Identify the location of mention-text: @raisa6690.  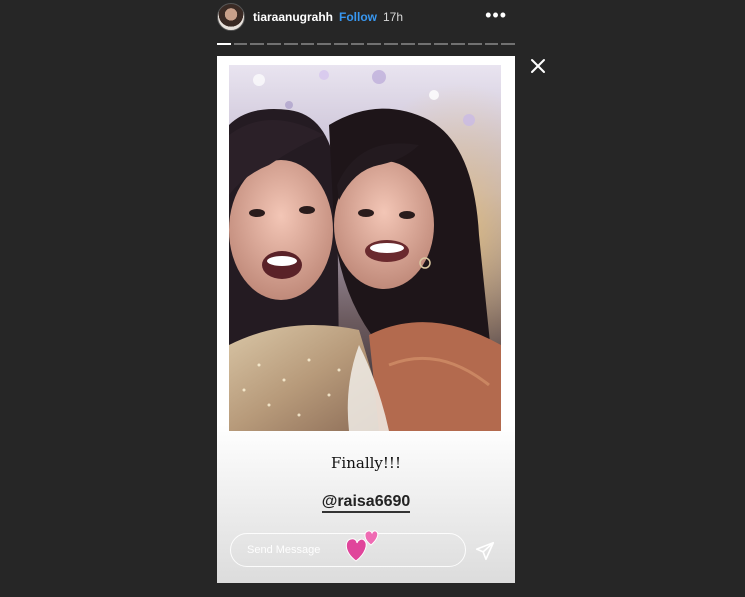
(366, 503).